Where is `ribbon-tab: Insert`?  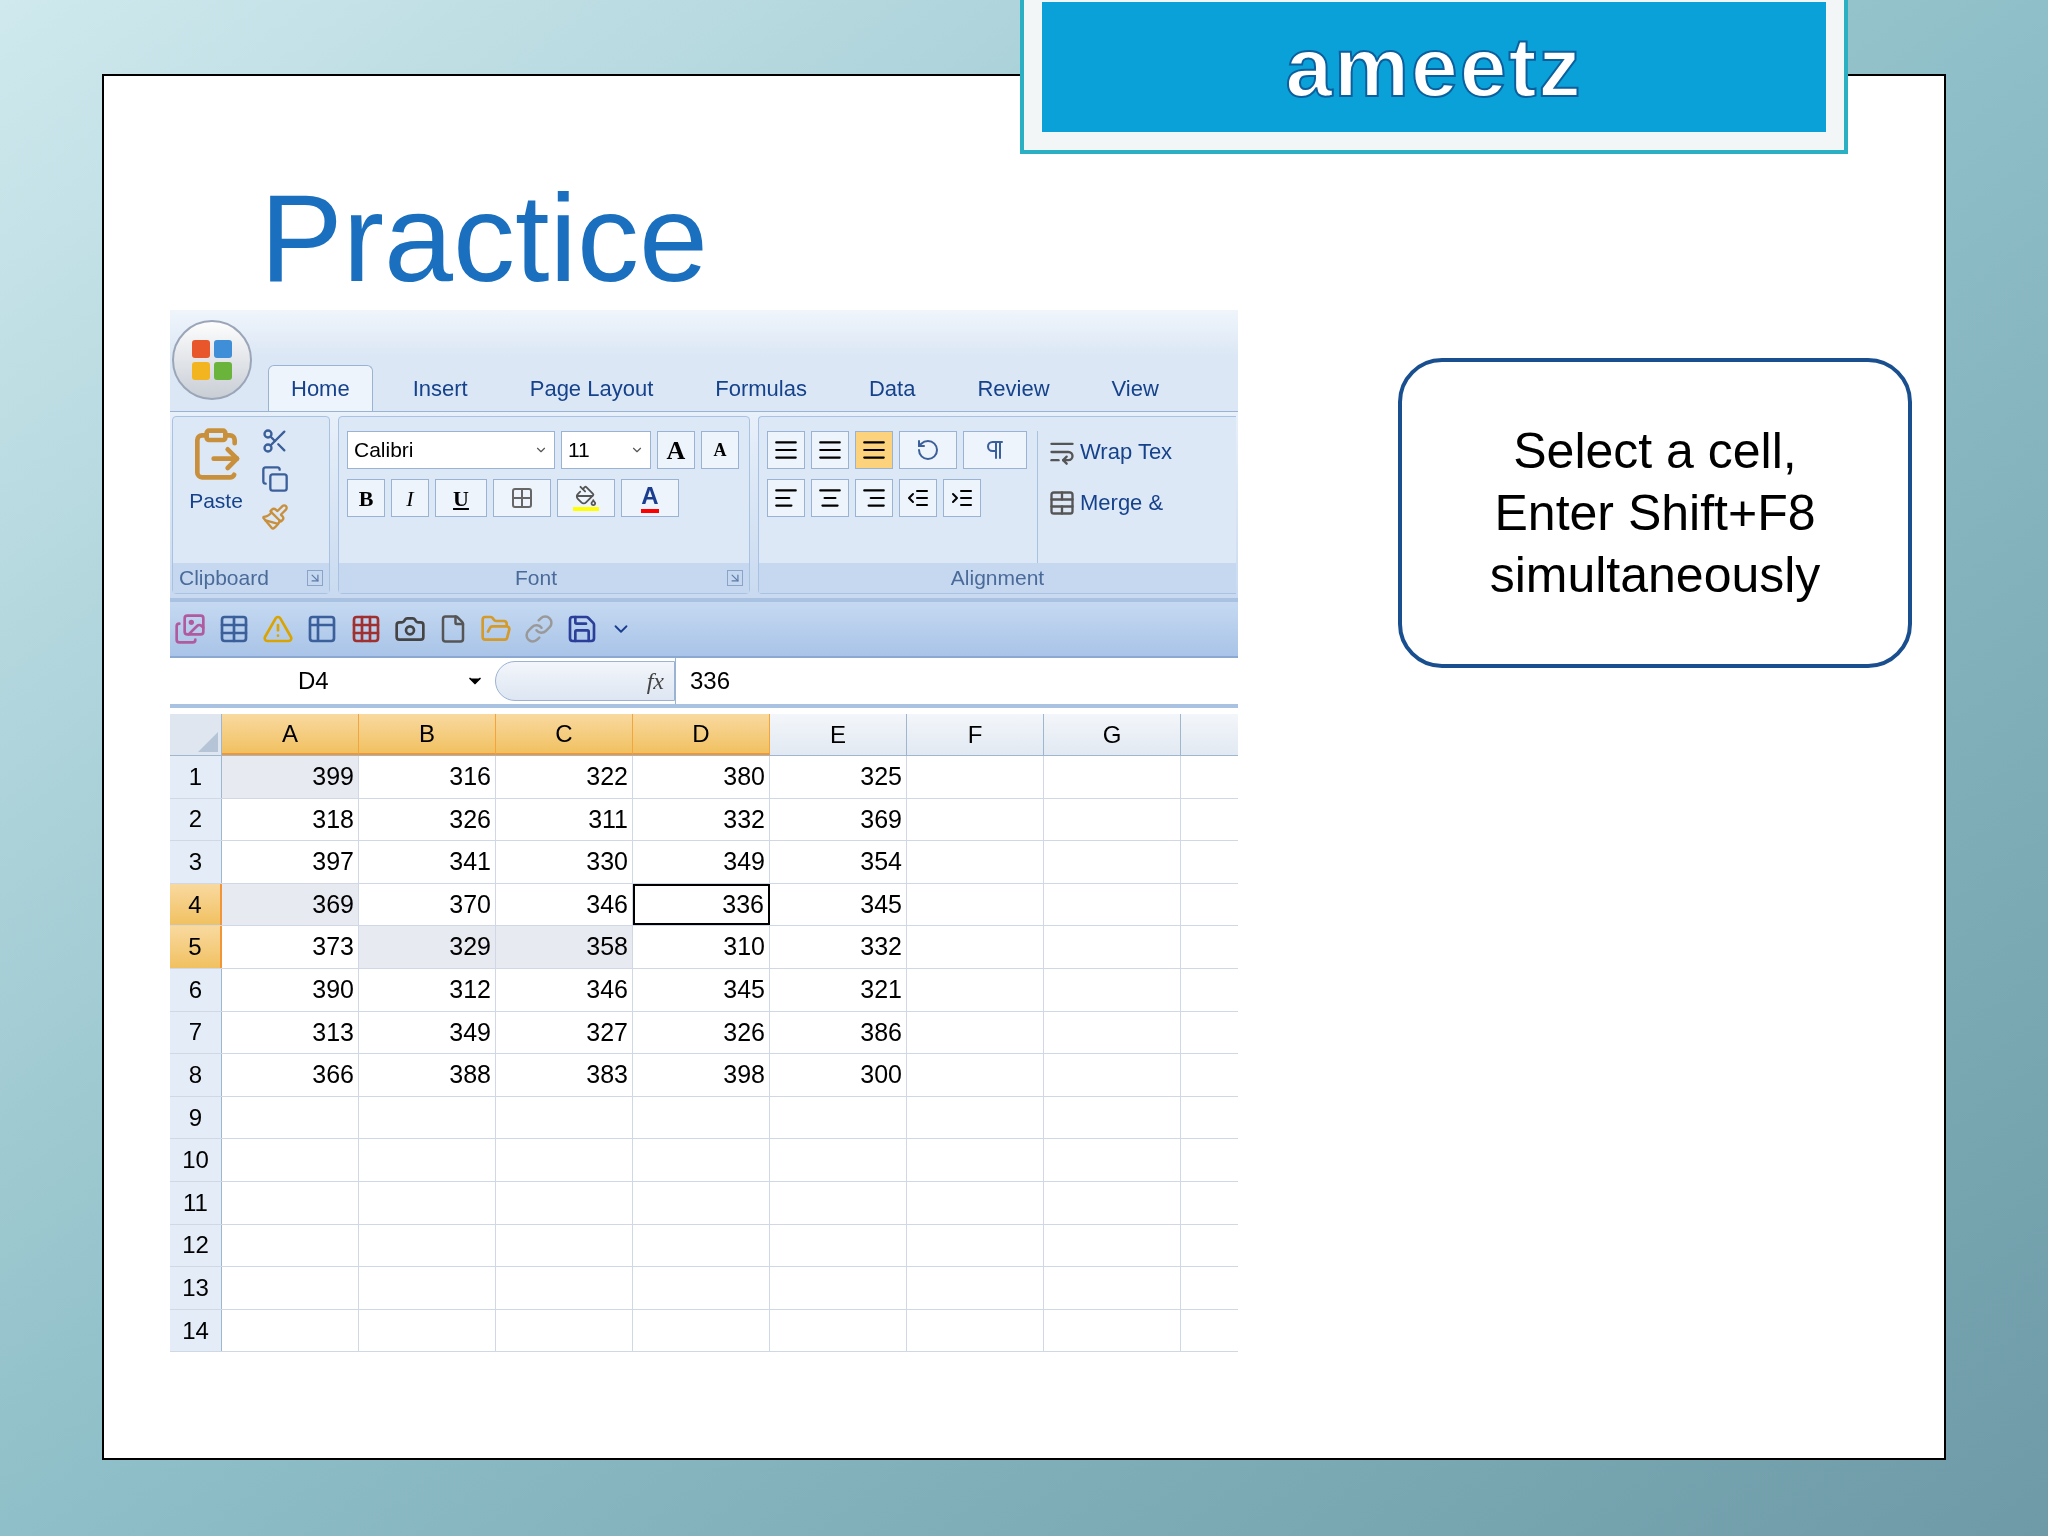
ribbon-tab: Insert is located at coordinates (440, 388).